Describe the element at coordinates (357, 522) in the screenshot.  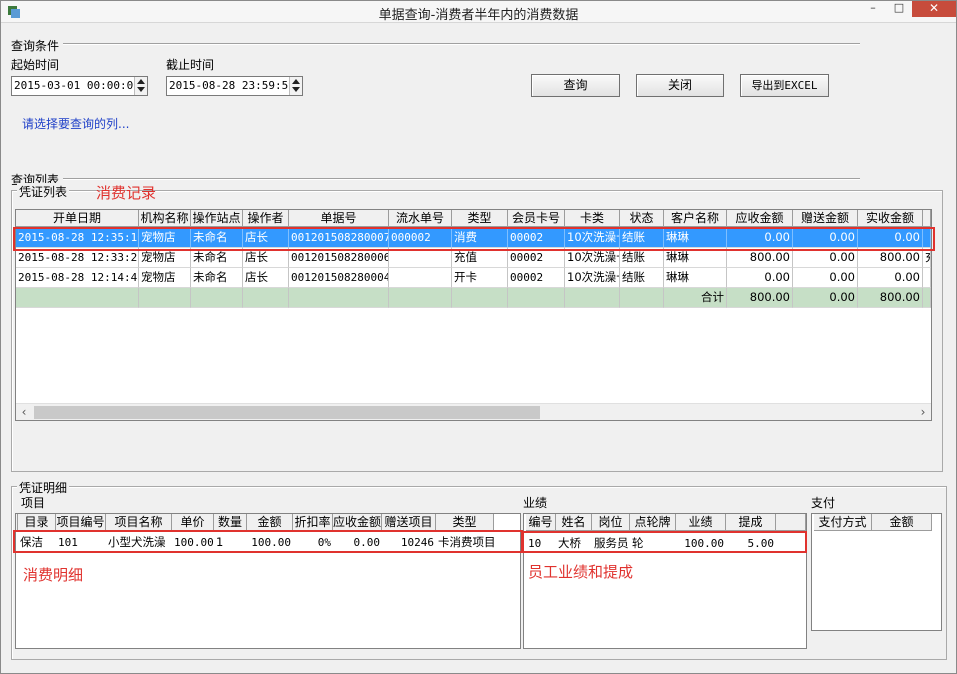
I see `items-column-header: 应收金额` at that location.